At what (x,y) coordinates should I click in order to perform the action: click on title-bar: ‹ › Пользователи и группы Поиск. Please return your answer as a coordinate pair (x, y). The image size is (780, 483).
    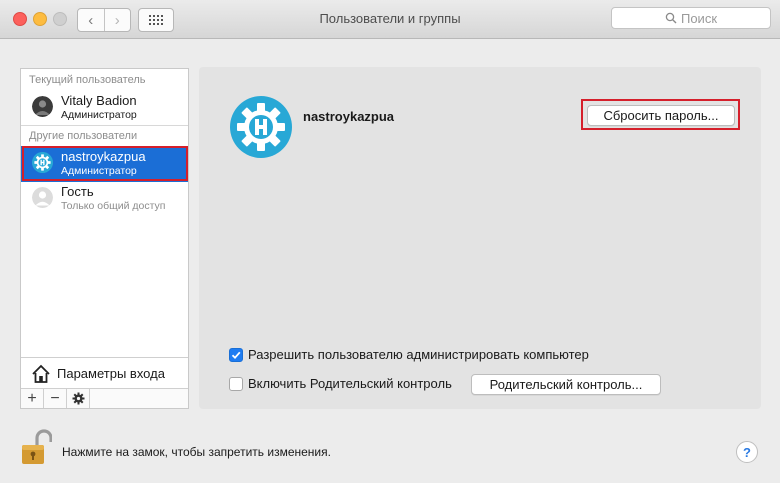
    Looking at the image, I should click on (390, 19).